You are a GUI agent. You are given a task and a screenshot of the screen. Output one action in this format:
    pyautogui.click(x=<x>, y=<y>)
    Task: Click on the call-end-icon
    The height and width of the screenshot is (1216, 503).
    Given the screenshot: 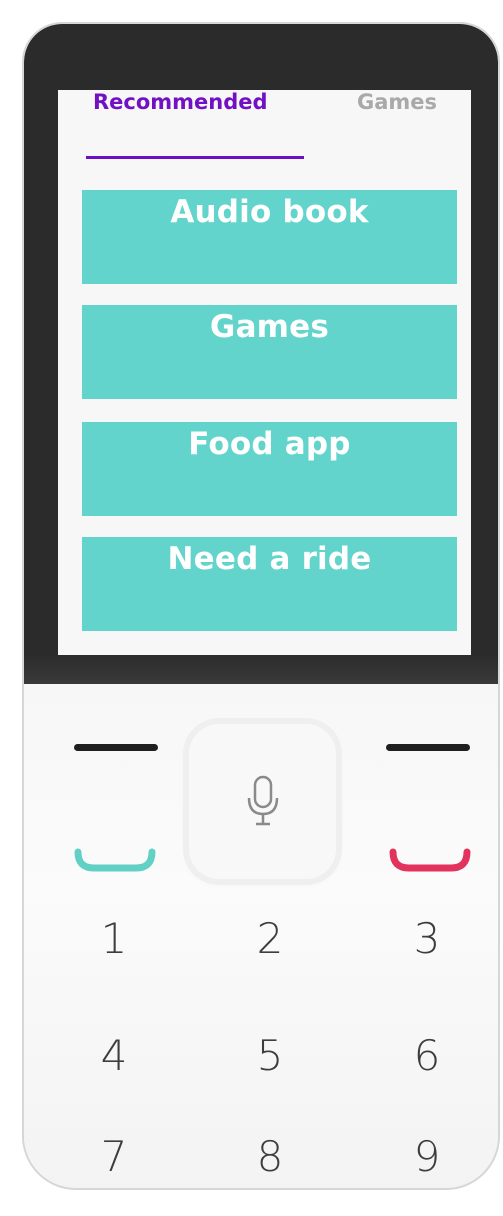 What is the action you would take?
    pyautogui.click(x=430, y=860)
    